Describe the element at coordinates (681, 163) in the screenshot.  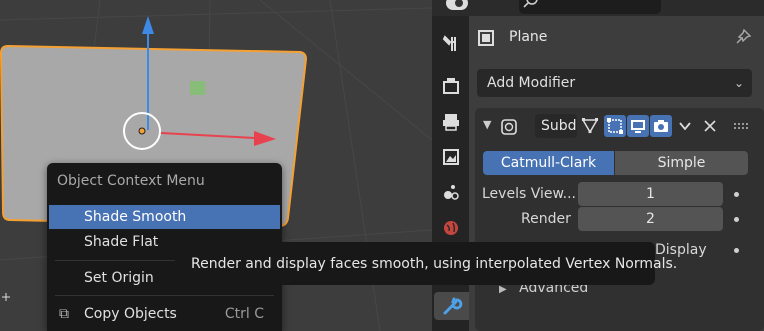
I see `simple-option: Simple` at that location.